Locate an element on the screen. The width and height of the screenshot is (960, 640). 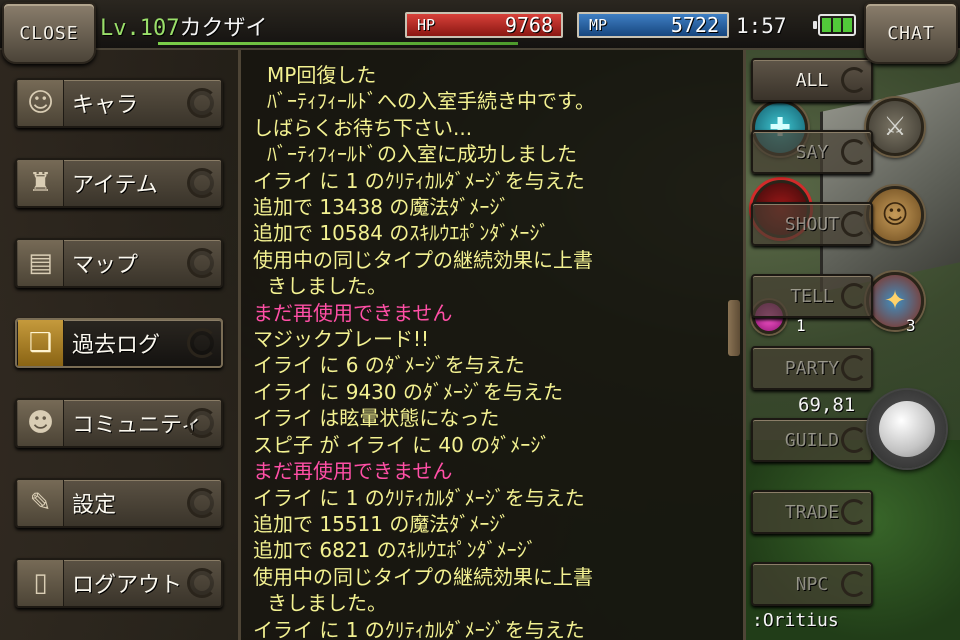
channel-label: GUILD is located at coordinates (812, 440).